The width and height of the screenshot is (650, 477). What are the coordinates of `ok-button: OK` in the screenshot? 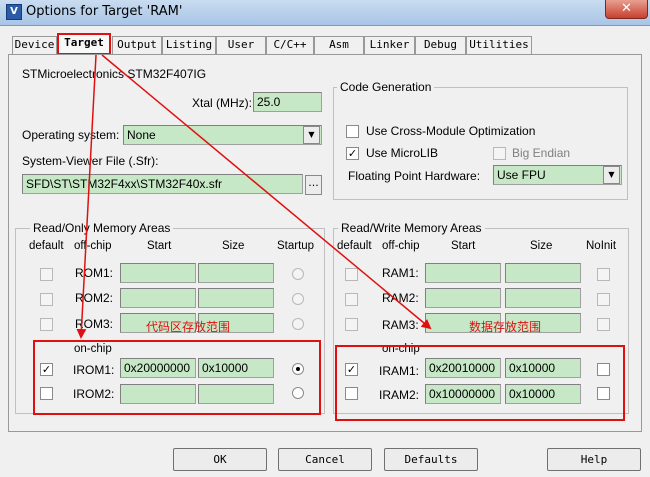 It's located at (220, 459).